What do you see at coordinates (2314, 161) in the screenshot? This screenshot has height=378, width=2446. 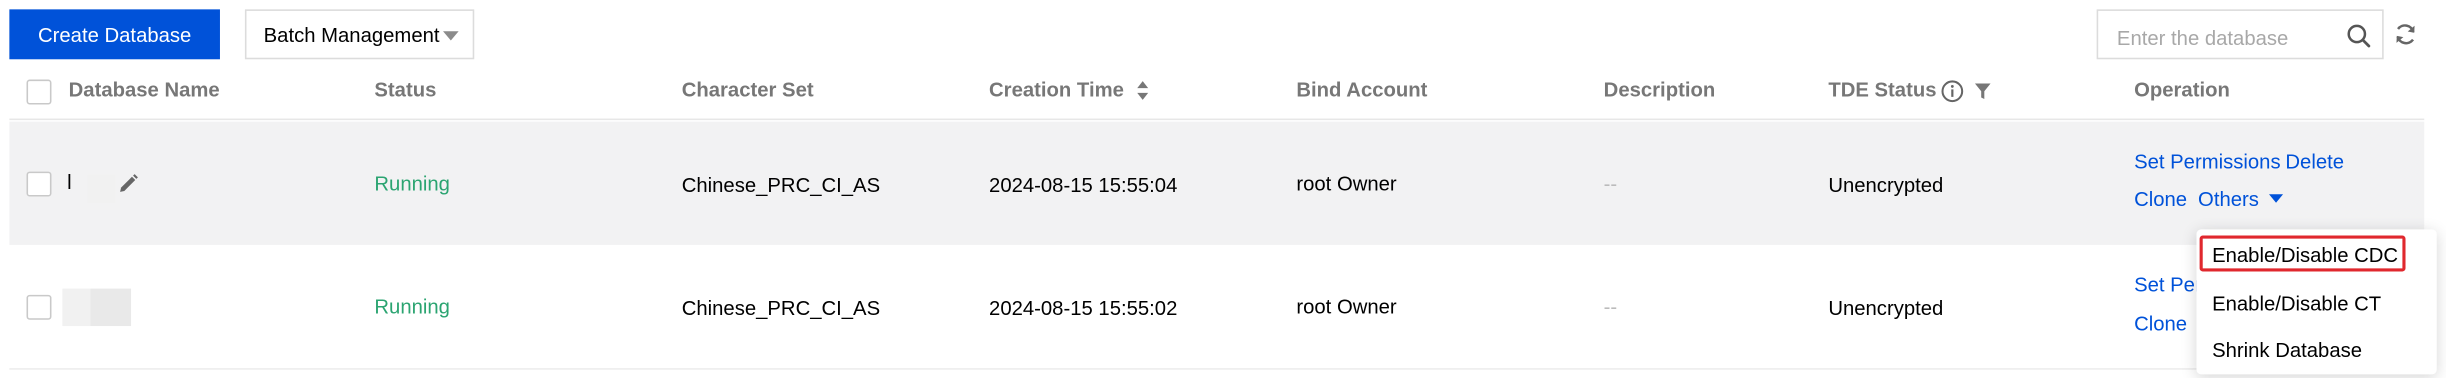 I see `delete-link: Delete` at bounding box center [2314, 161].